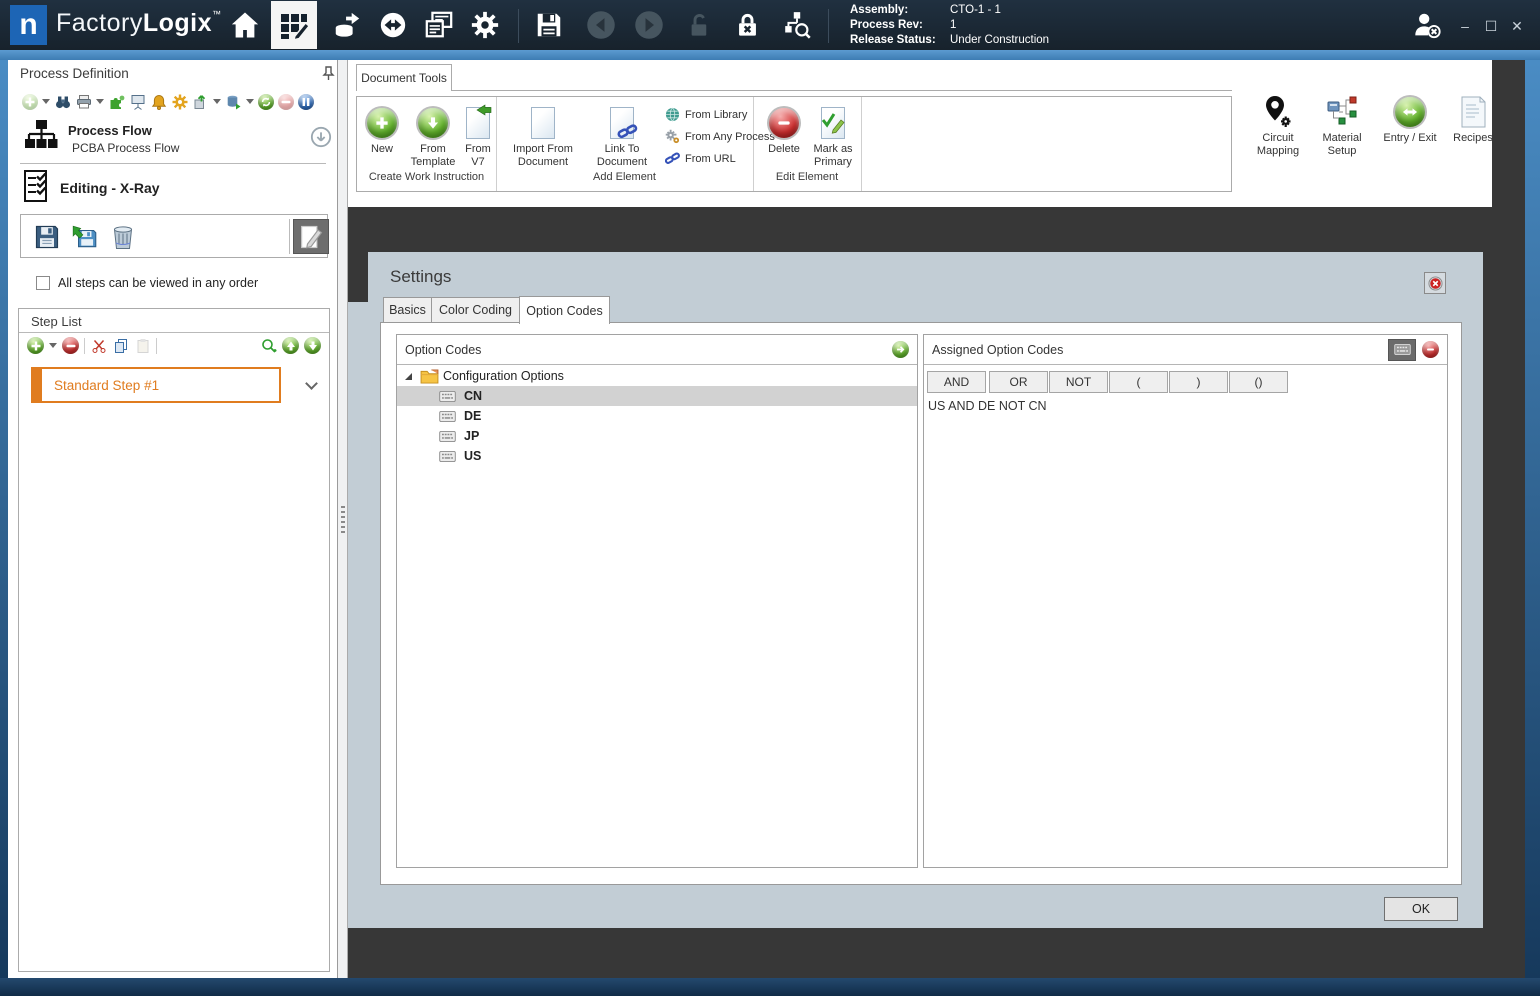 This screenshot has height=996, width=1540. I want to click on from-template-button: From Template, so click(433, 137).